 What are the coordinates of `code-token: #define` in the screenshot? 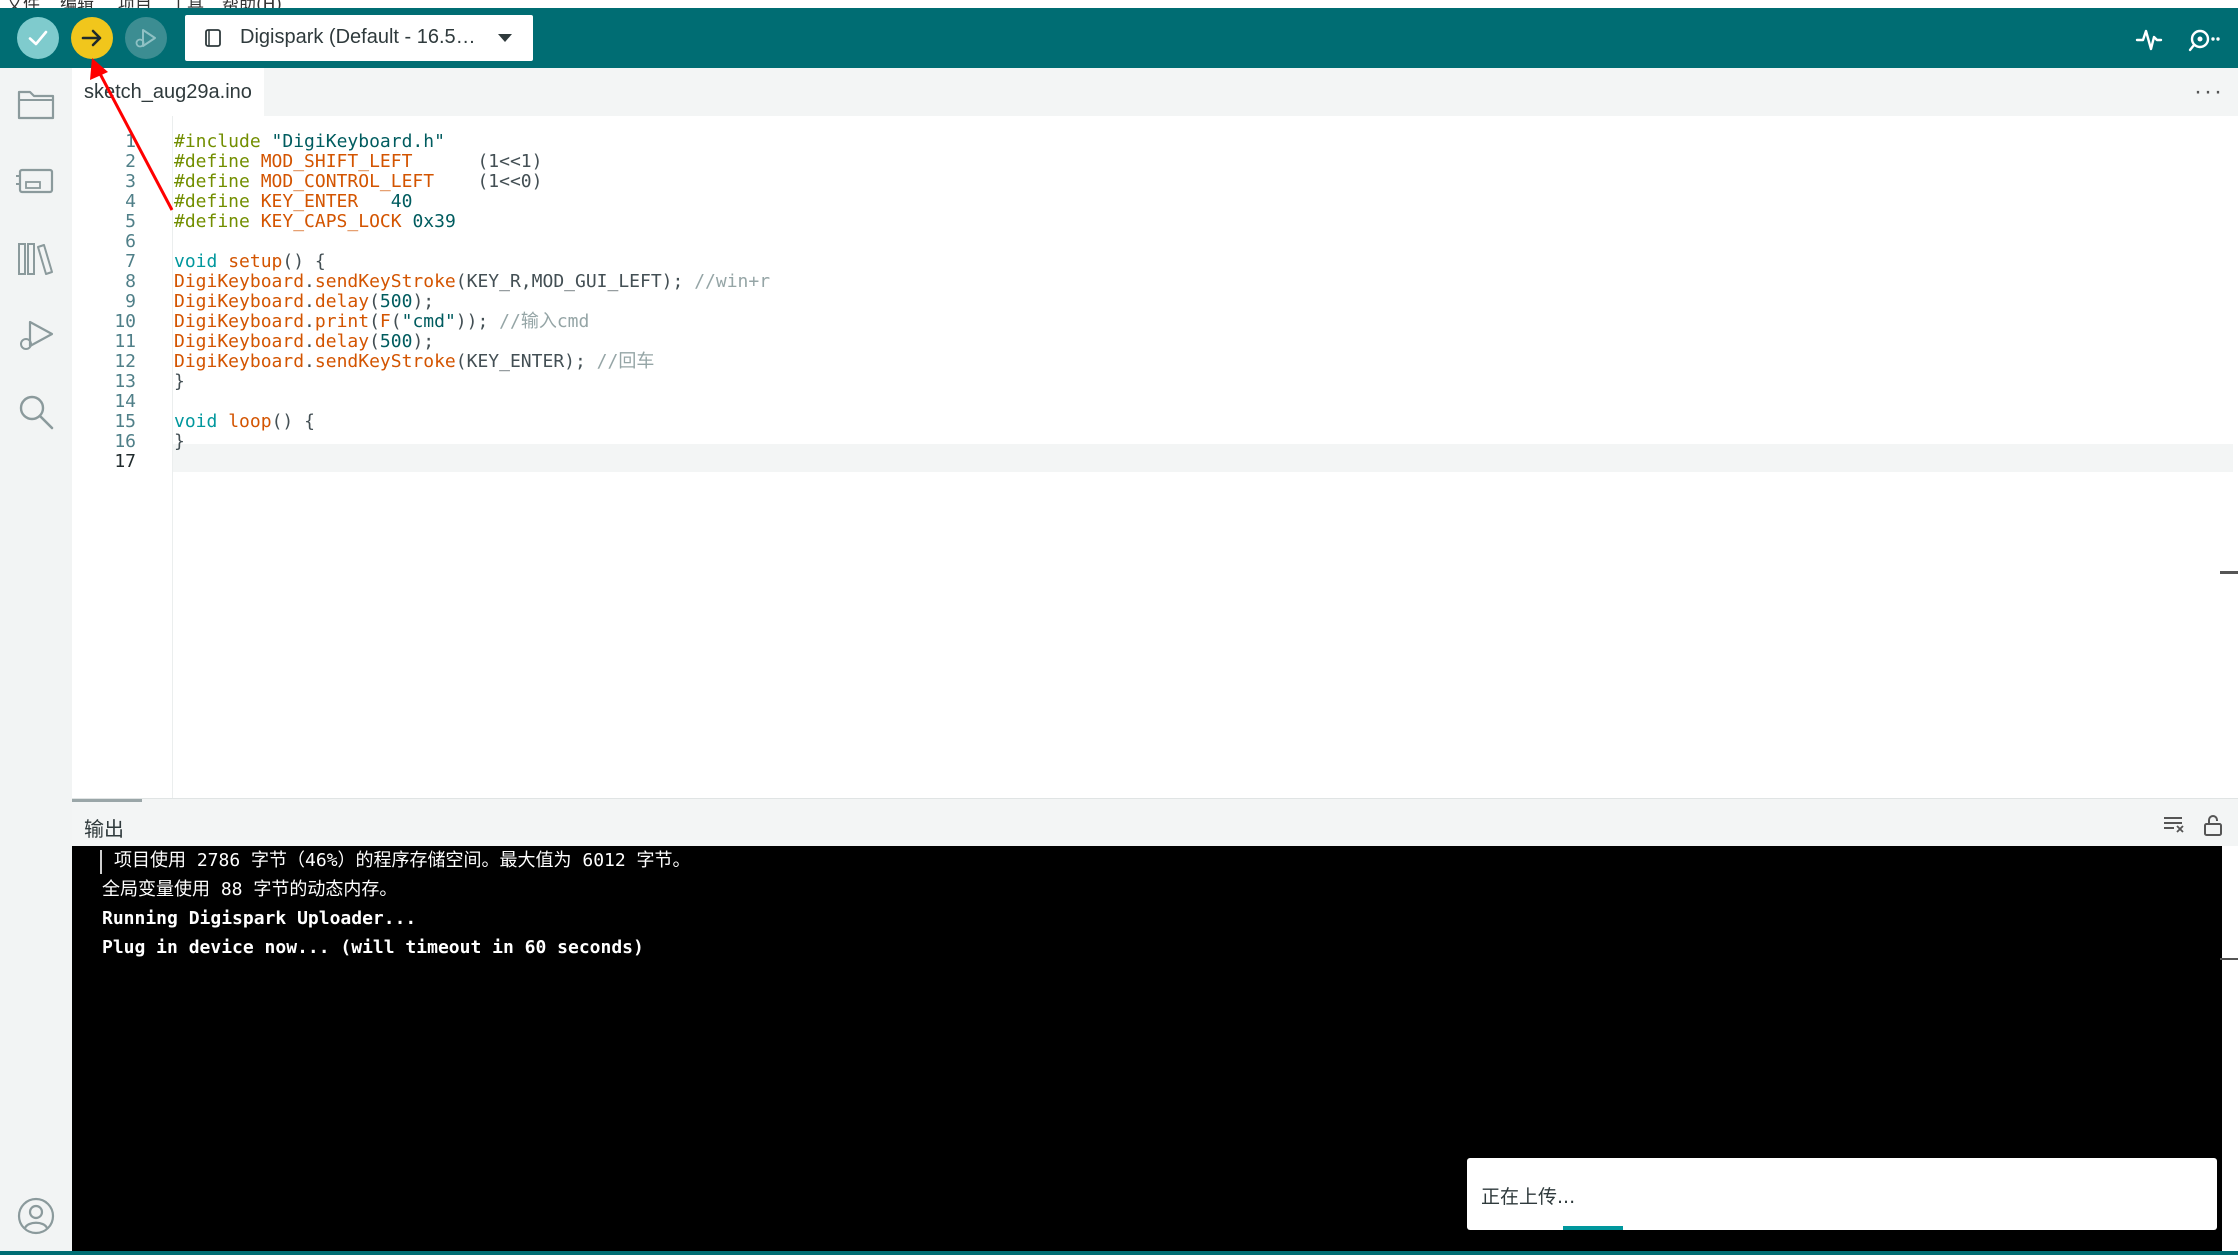 It's located at (217, 221).